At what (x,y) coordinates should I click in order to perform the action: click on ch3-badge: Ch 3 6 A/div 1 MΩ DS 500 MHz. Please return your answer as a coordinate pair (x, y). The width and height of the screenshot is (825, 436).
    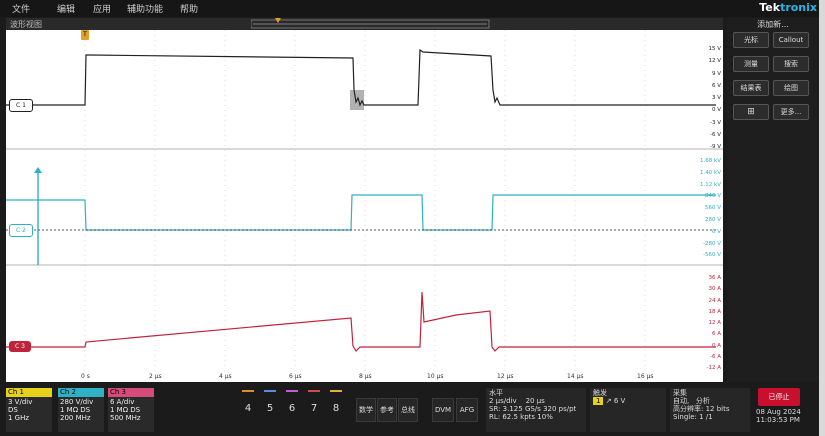
    Looking at the image, I should click on (131, 410).